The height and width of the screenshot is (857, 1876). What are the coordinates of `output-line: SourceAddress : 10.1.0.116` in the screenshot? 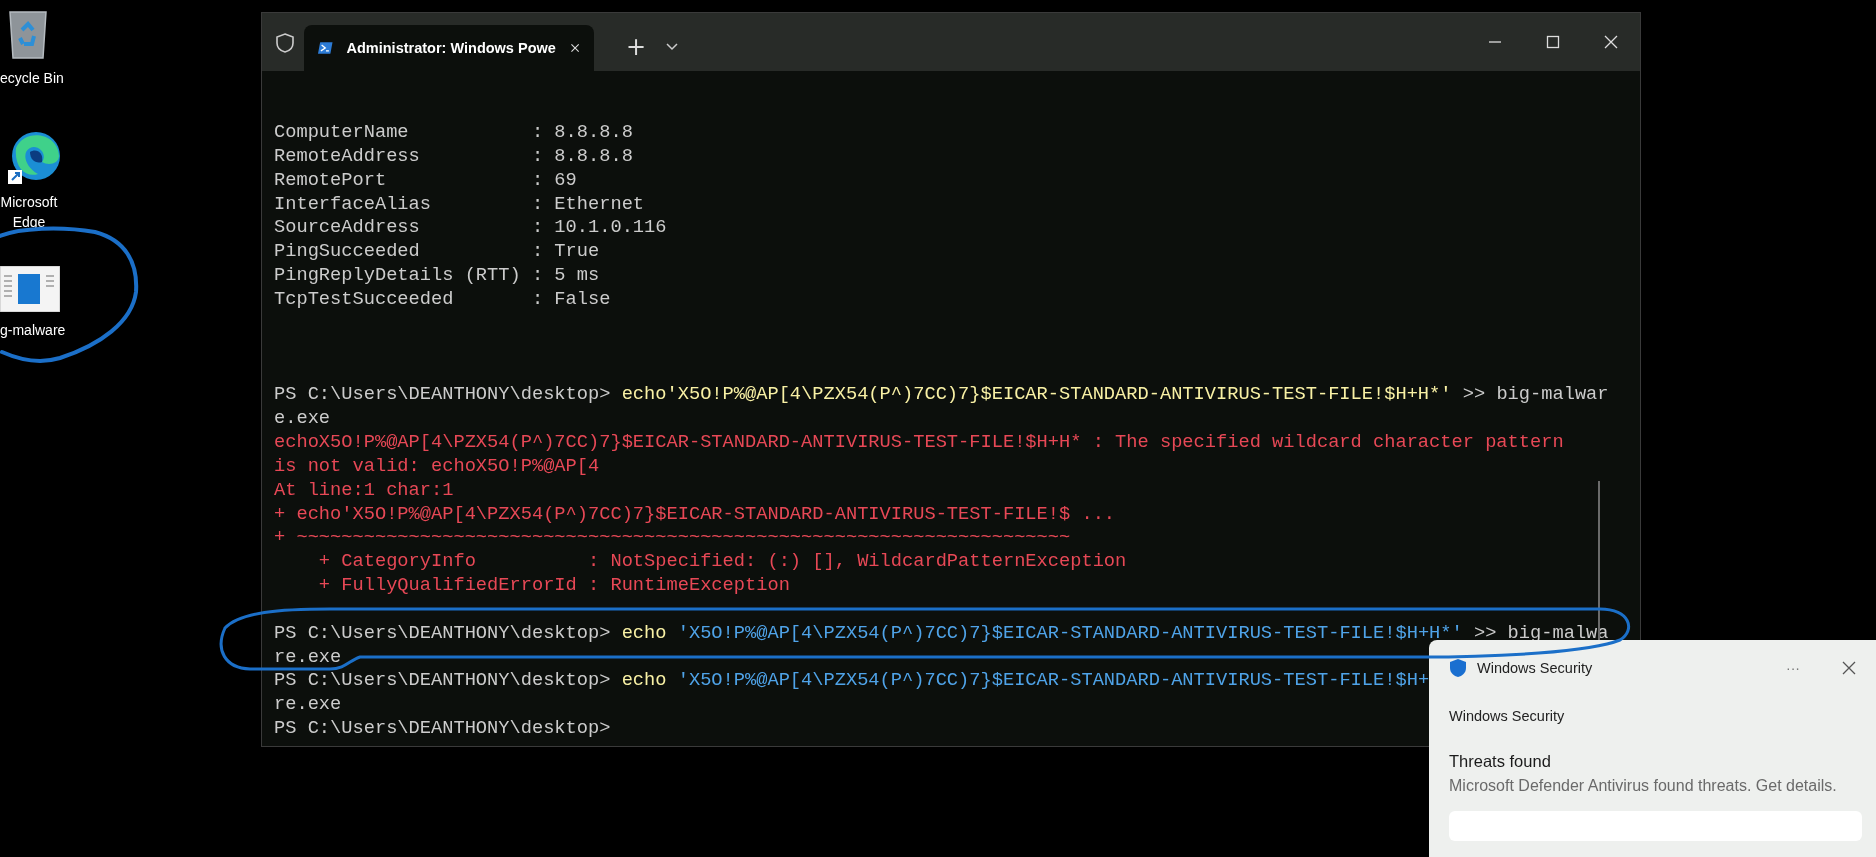 It's located at (470, 228).